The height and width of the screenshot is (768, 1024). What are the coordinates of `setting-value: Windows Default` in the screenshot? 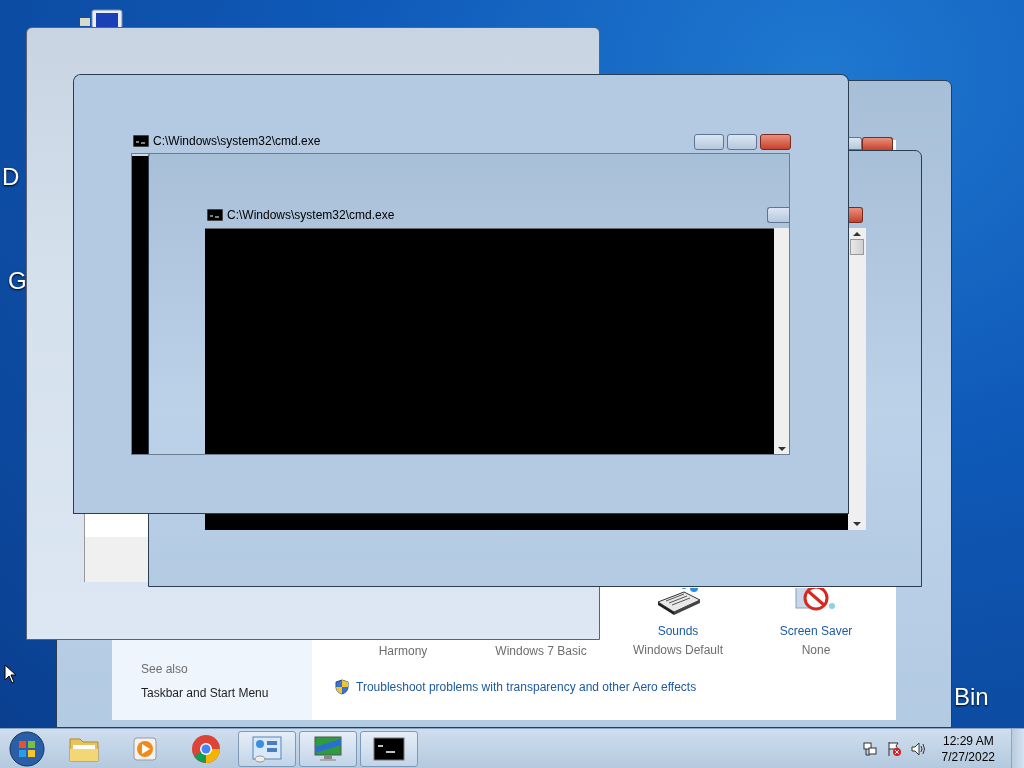 It's located at (677, 650).